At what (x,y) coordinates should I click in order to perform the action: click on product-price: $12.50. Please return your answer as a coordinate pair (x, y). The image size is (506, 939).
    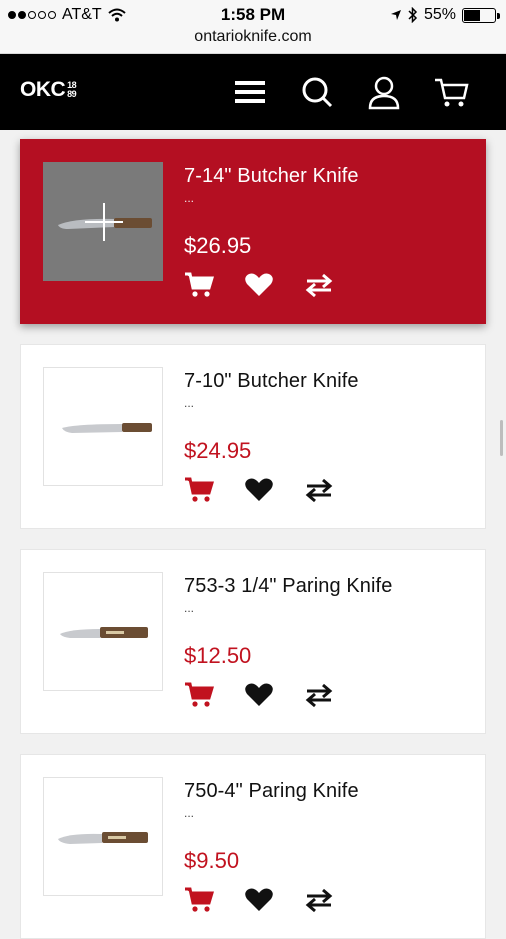
    Looking at the image, I should click on (218, 655).